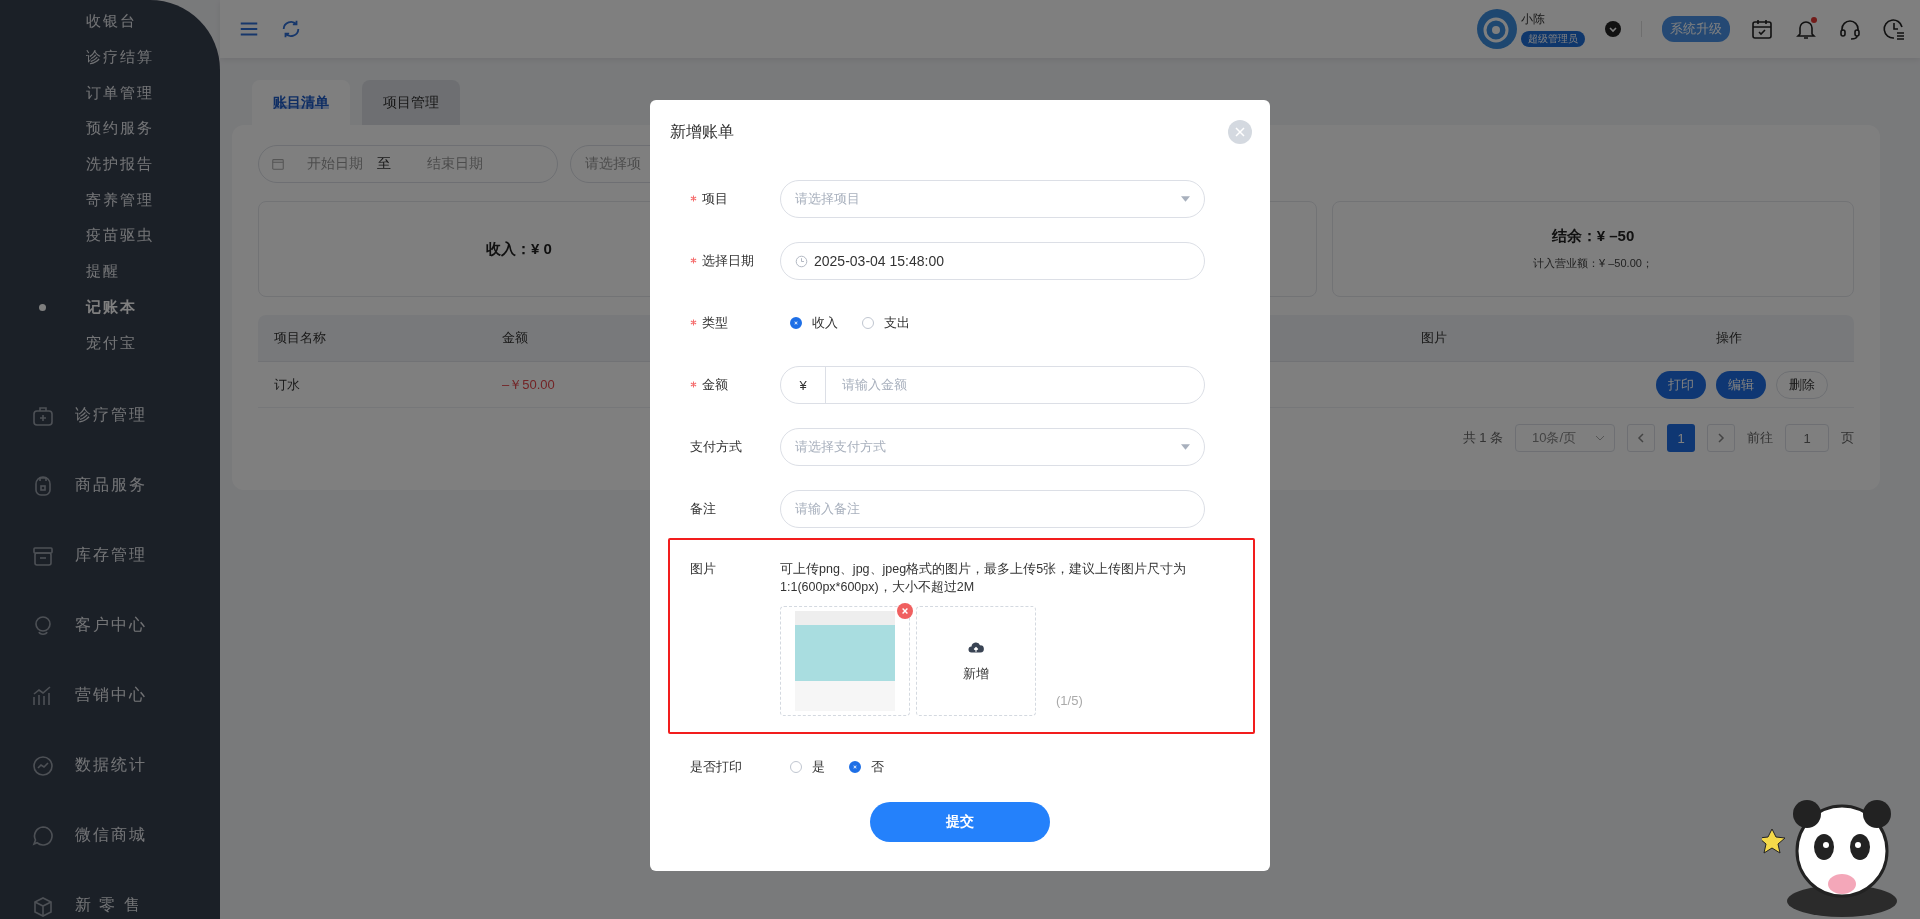  I want to click on chat-bubble-icon, so click(43, 835).